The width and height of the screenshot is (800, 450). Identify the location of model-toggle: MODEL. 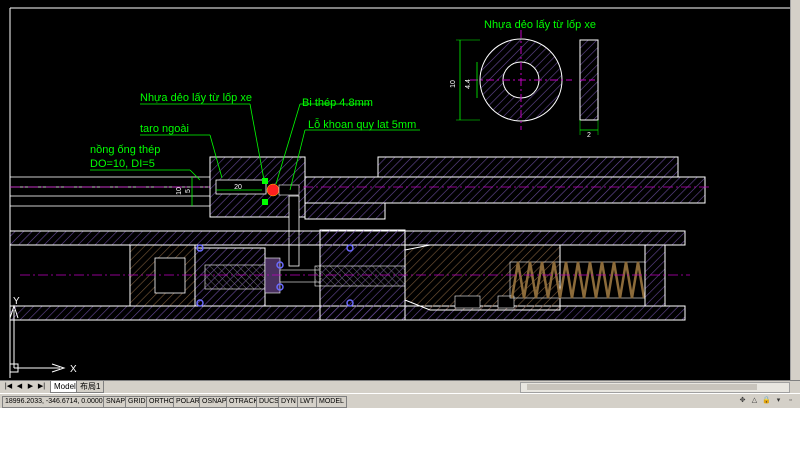
(331, 402).